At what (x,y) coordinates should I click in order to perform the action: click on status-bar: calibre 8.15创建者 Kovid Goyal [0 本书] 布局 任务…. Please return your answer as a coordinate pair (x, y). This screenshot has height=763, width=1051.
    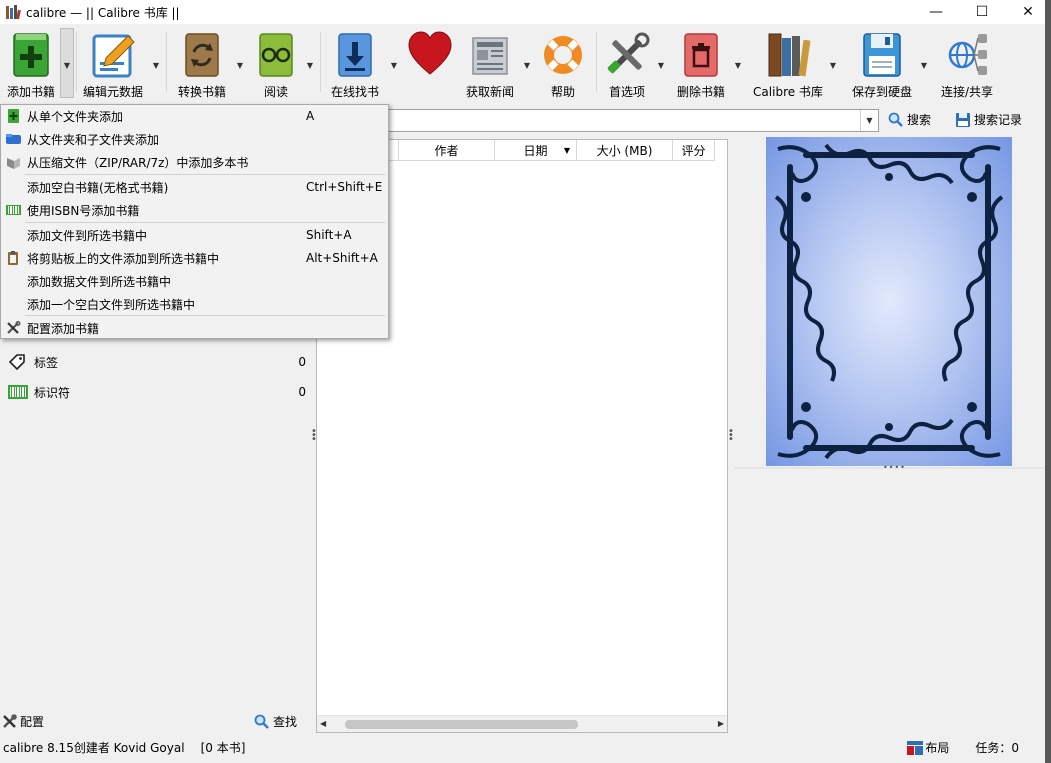
    Looking at the image, I should click on (525, 747).